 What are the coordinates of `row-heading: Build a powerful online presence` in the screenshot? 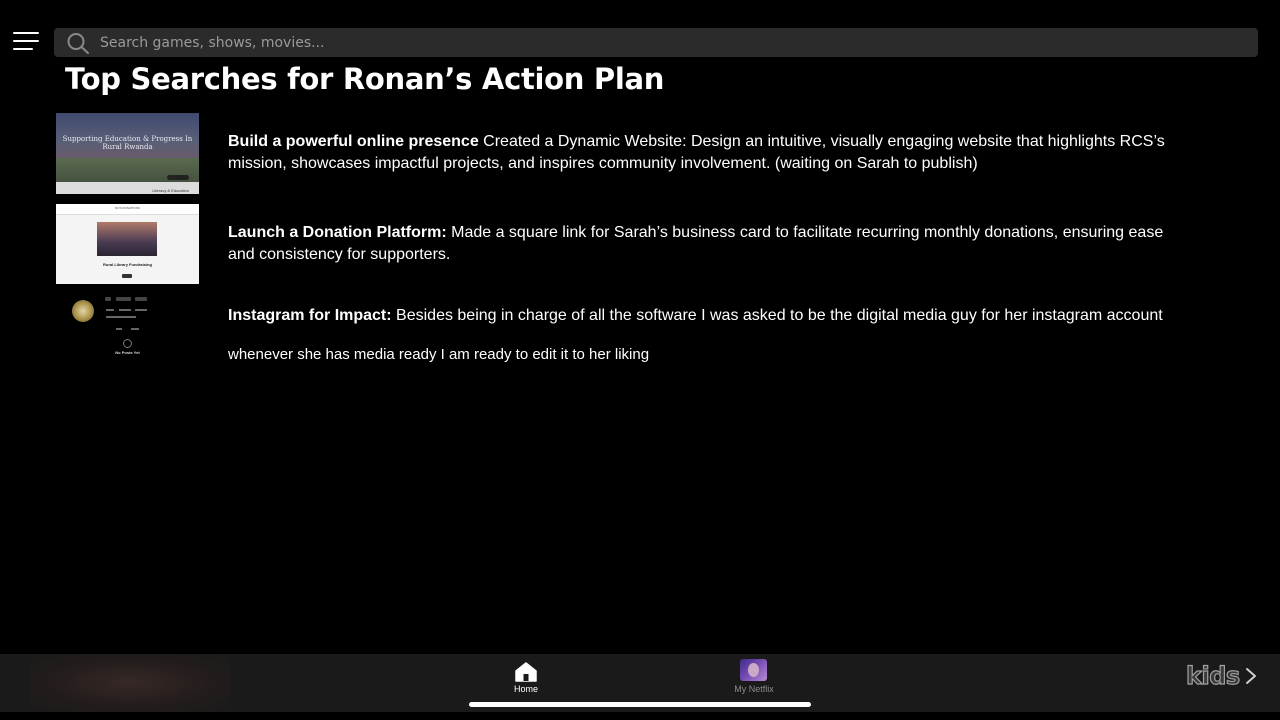 It's located at (353, 141).